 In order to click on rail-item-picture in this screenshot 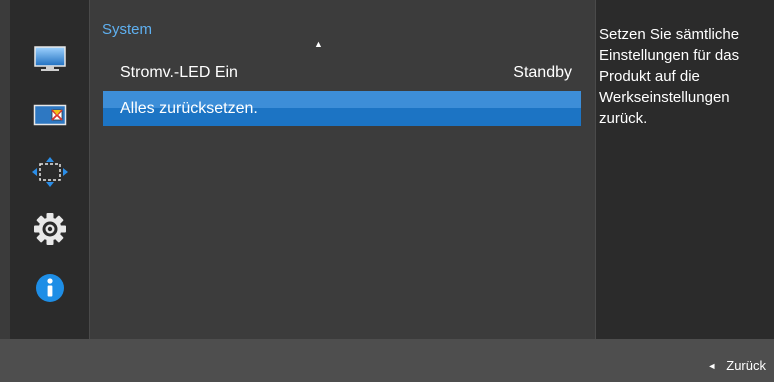, I will do `click(49, 58)`.